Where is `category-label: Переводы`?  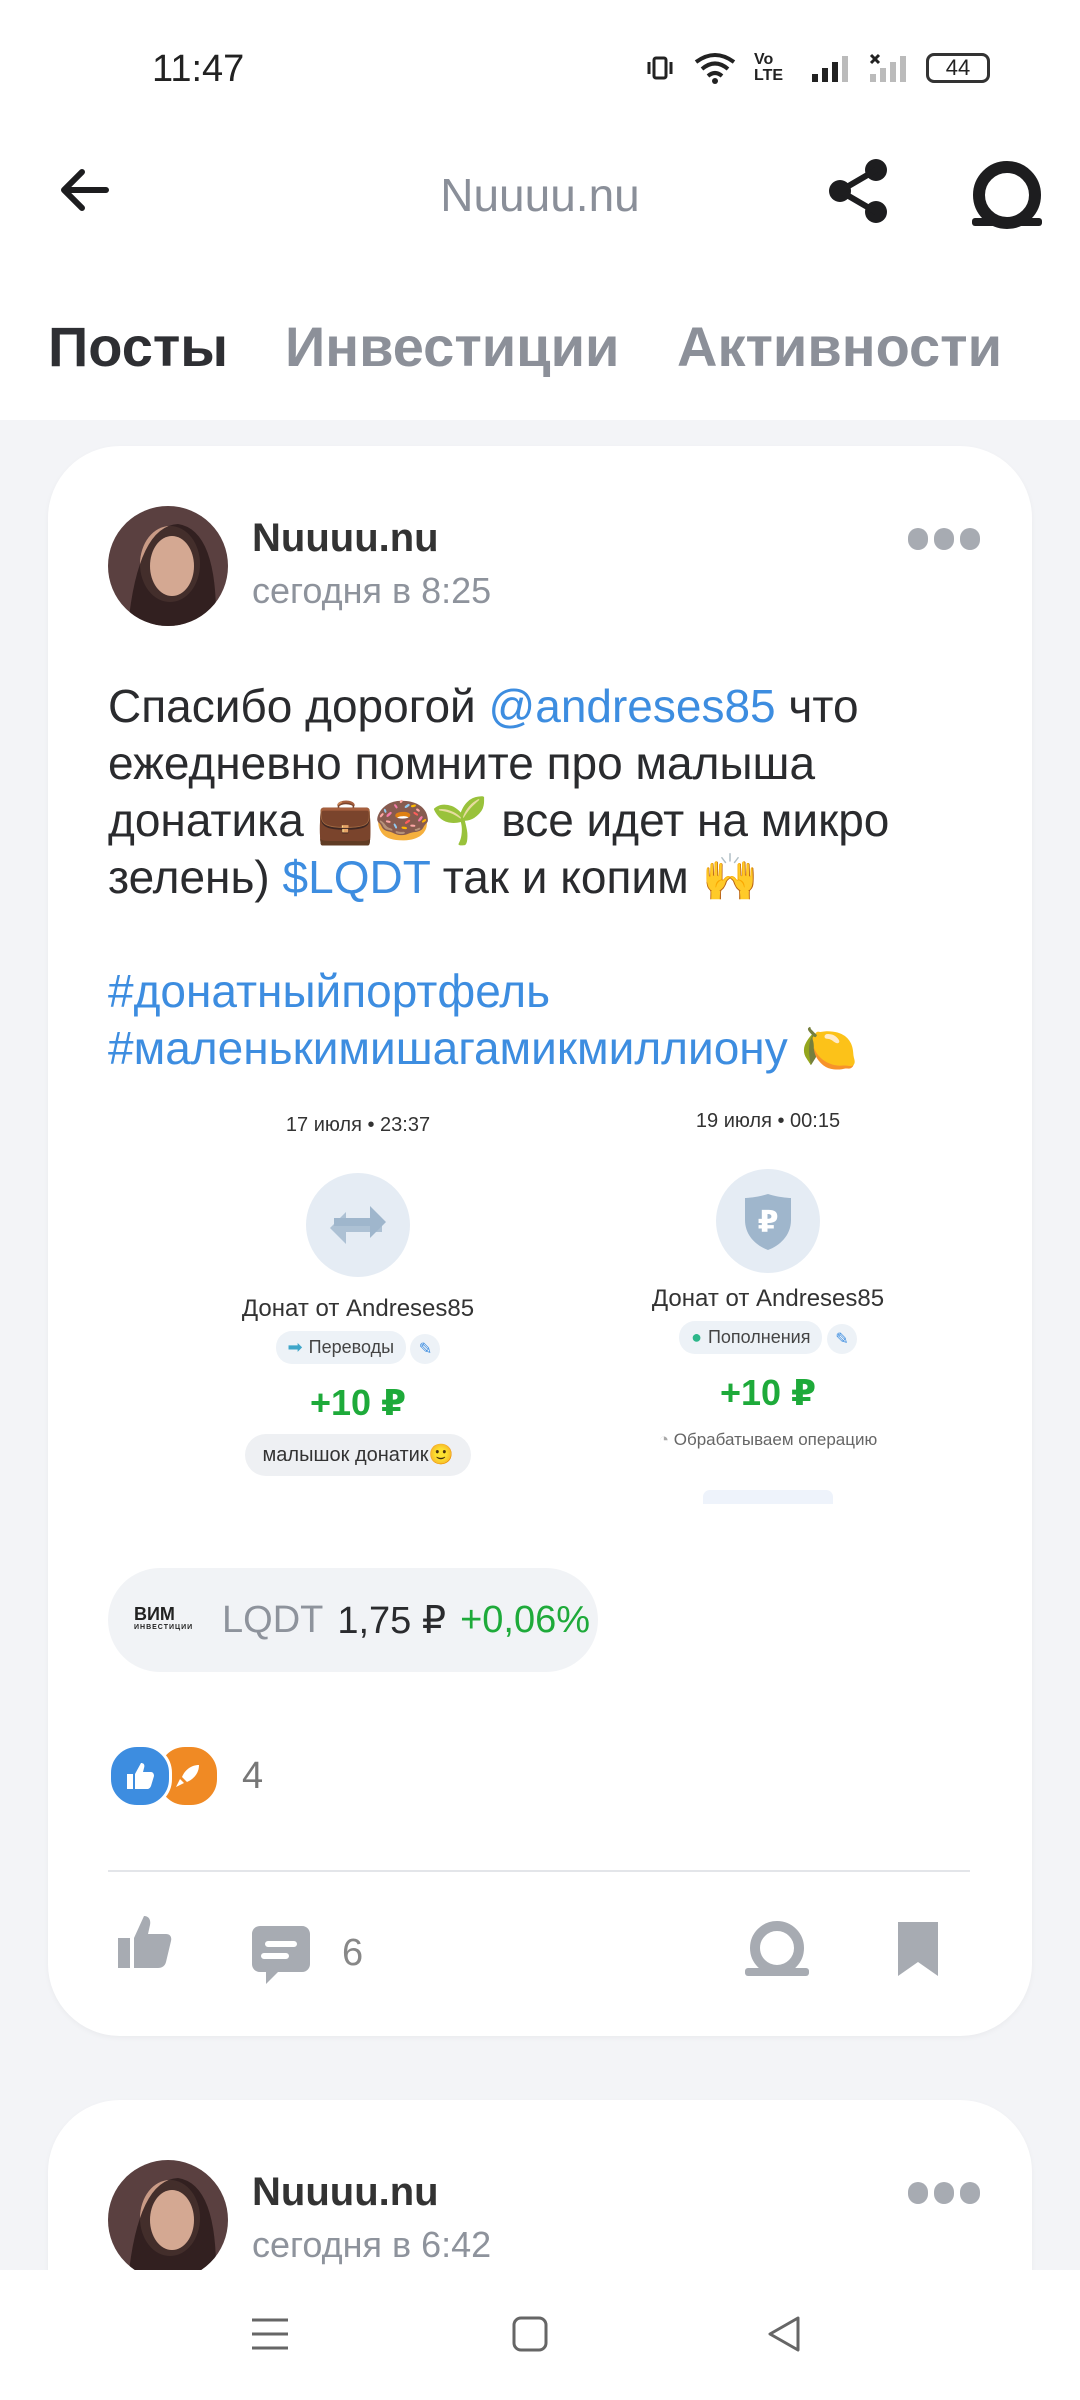 category-label: Переводы is located at coordinates (351, 1347).